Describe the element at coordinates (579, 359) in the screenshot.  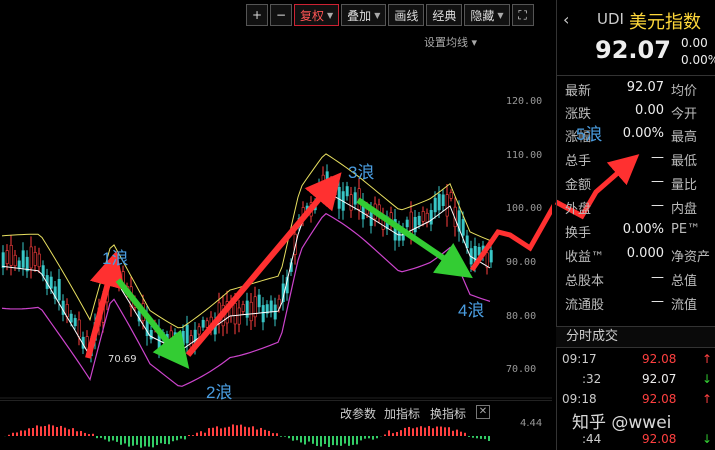
I see `tick-time: 09:17` at that location.